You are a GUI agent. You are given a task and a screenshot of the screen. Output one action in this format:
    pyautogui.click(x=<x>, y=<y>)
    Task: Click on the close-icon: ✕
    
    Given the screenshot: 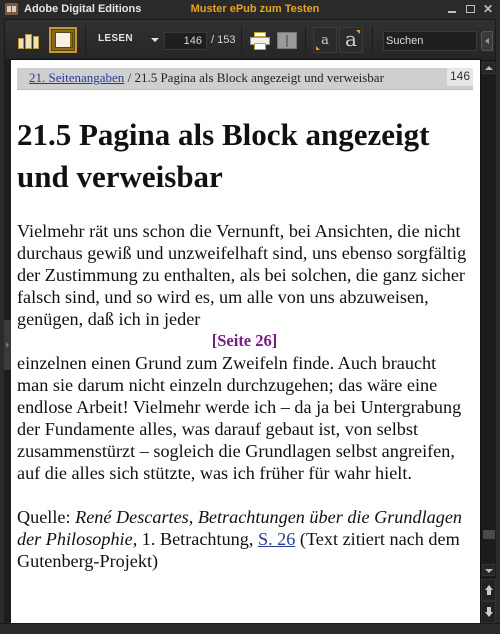 What is the action you would take?
    pyautogui.click(x=488, y=9)
    